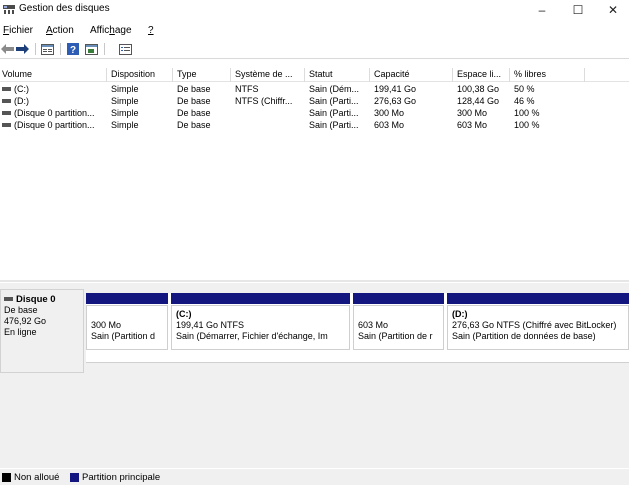 Image resolution: width=629 pixels, height=485 pixels. I want to click on menu-action: Action, so click(60, 30).